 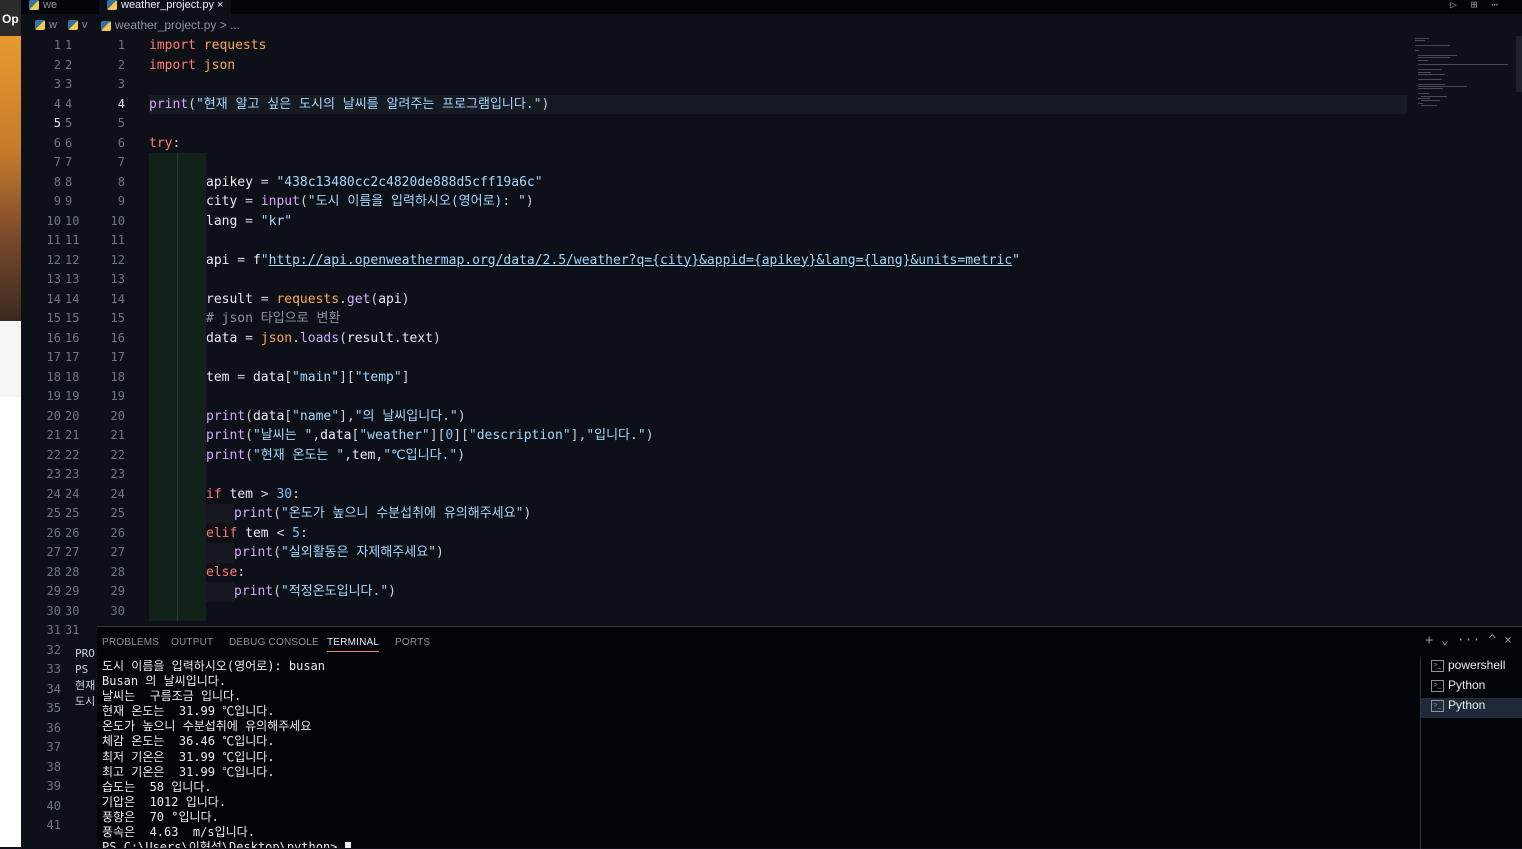 What do you see at coordinates (1492, 640) in the screenshot?
I see `maximize-panel-icon: ^` at bounding box center [1492, 640].